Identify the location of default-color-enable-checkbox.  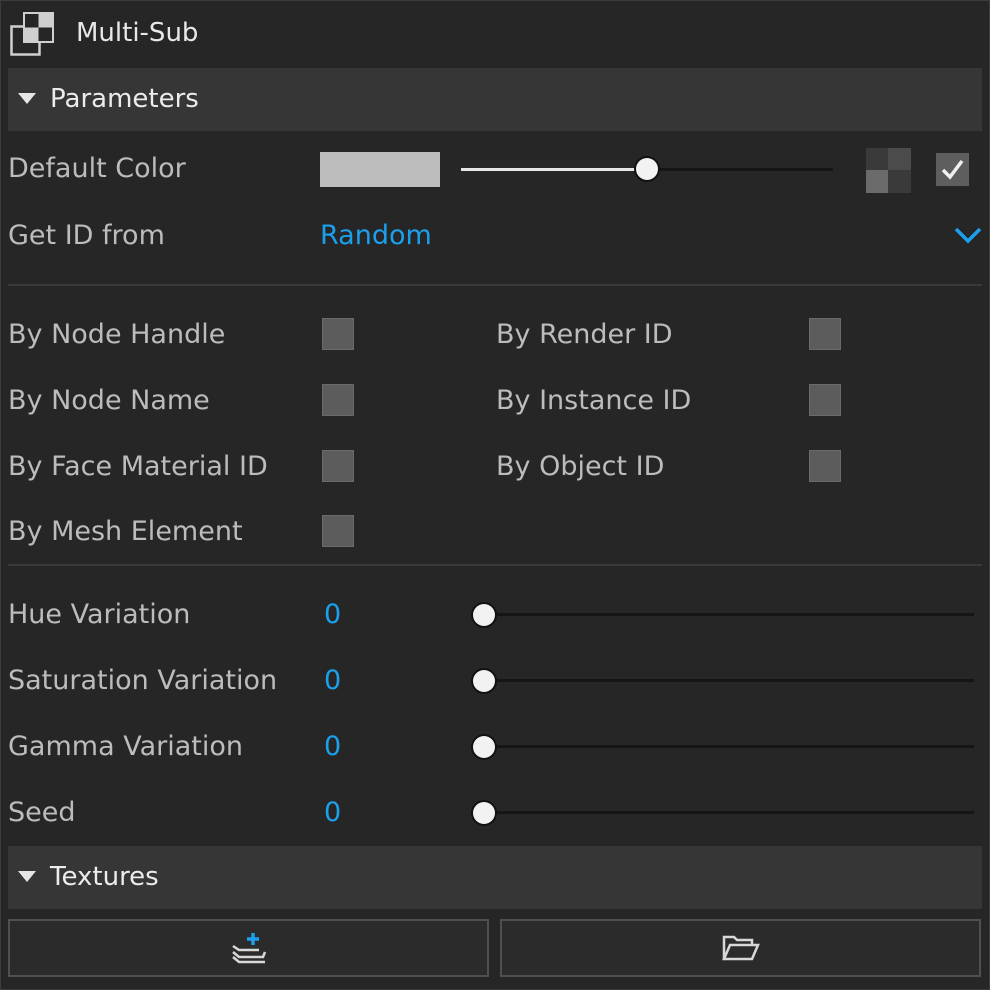
(952, 169).